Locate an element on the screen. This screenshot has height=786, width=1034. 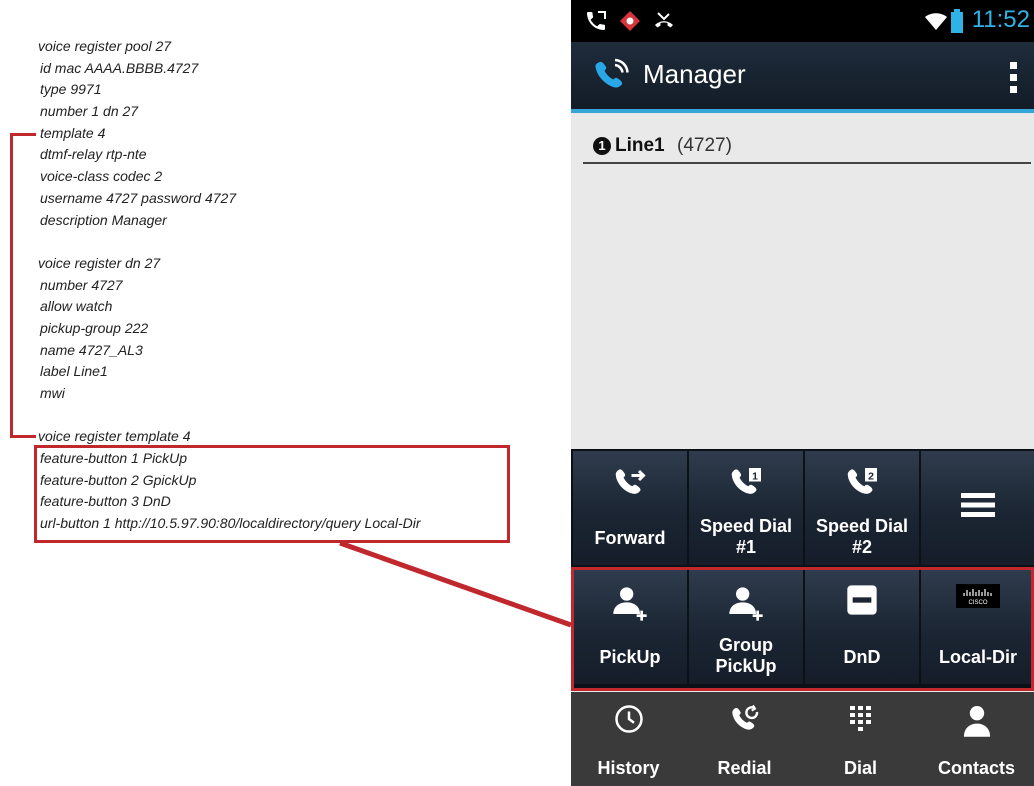
dial-tab: Dial is located at coordinates (860, 739).